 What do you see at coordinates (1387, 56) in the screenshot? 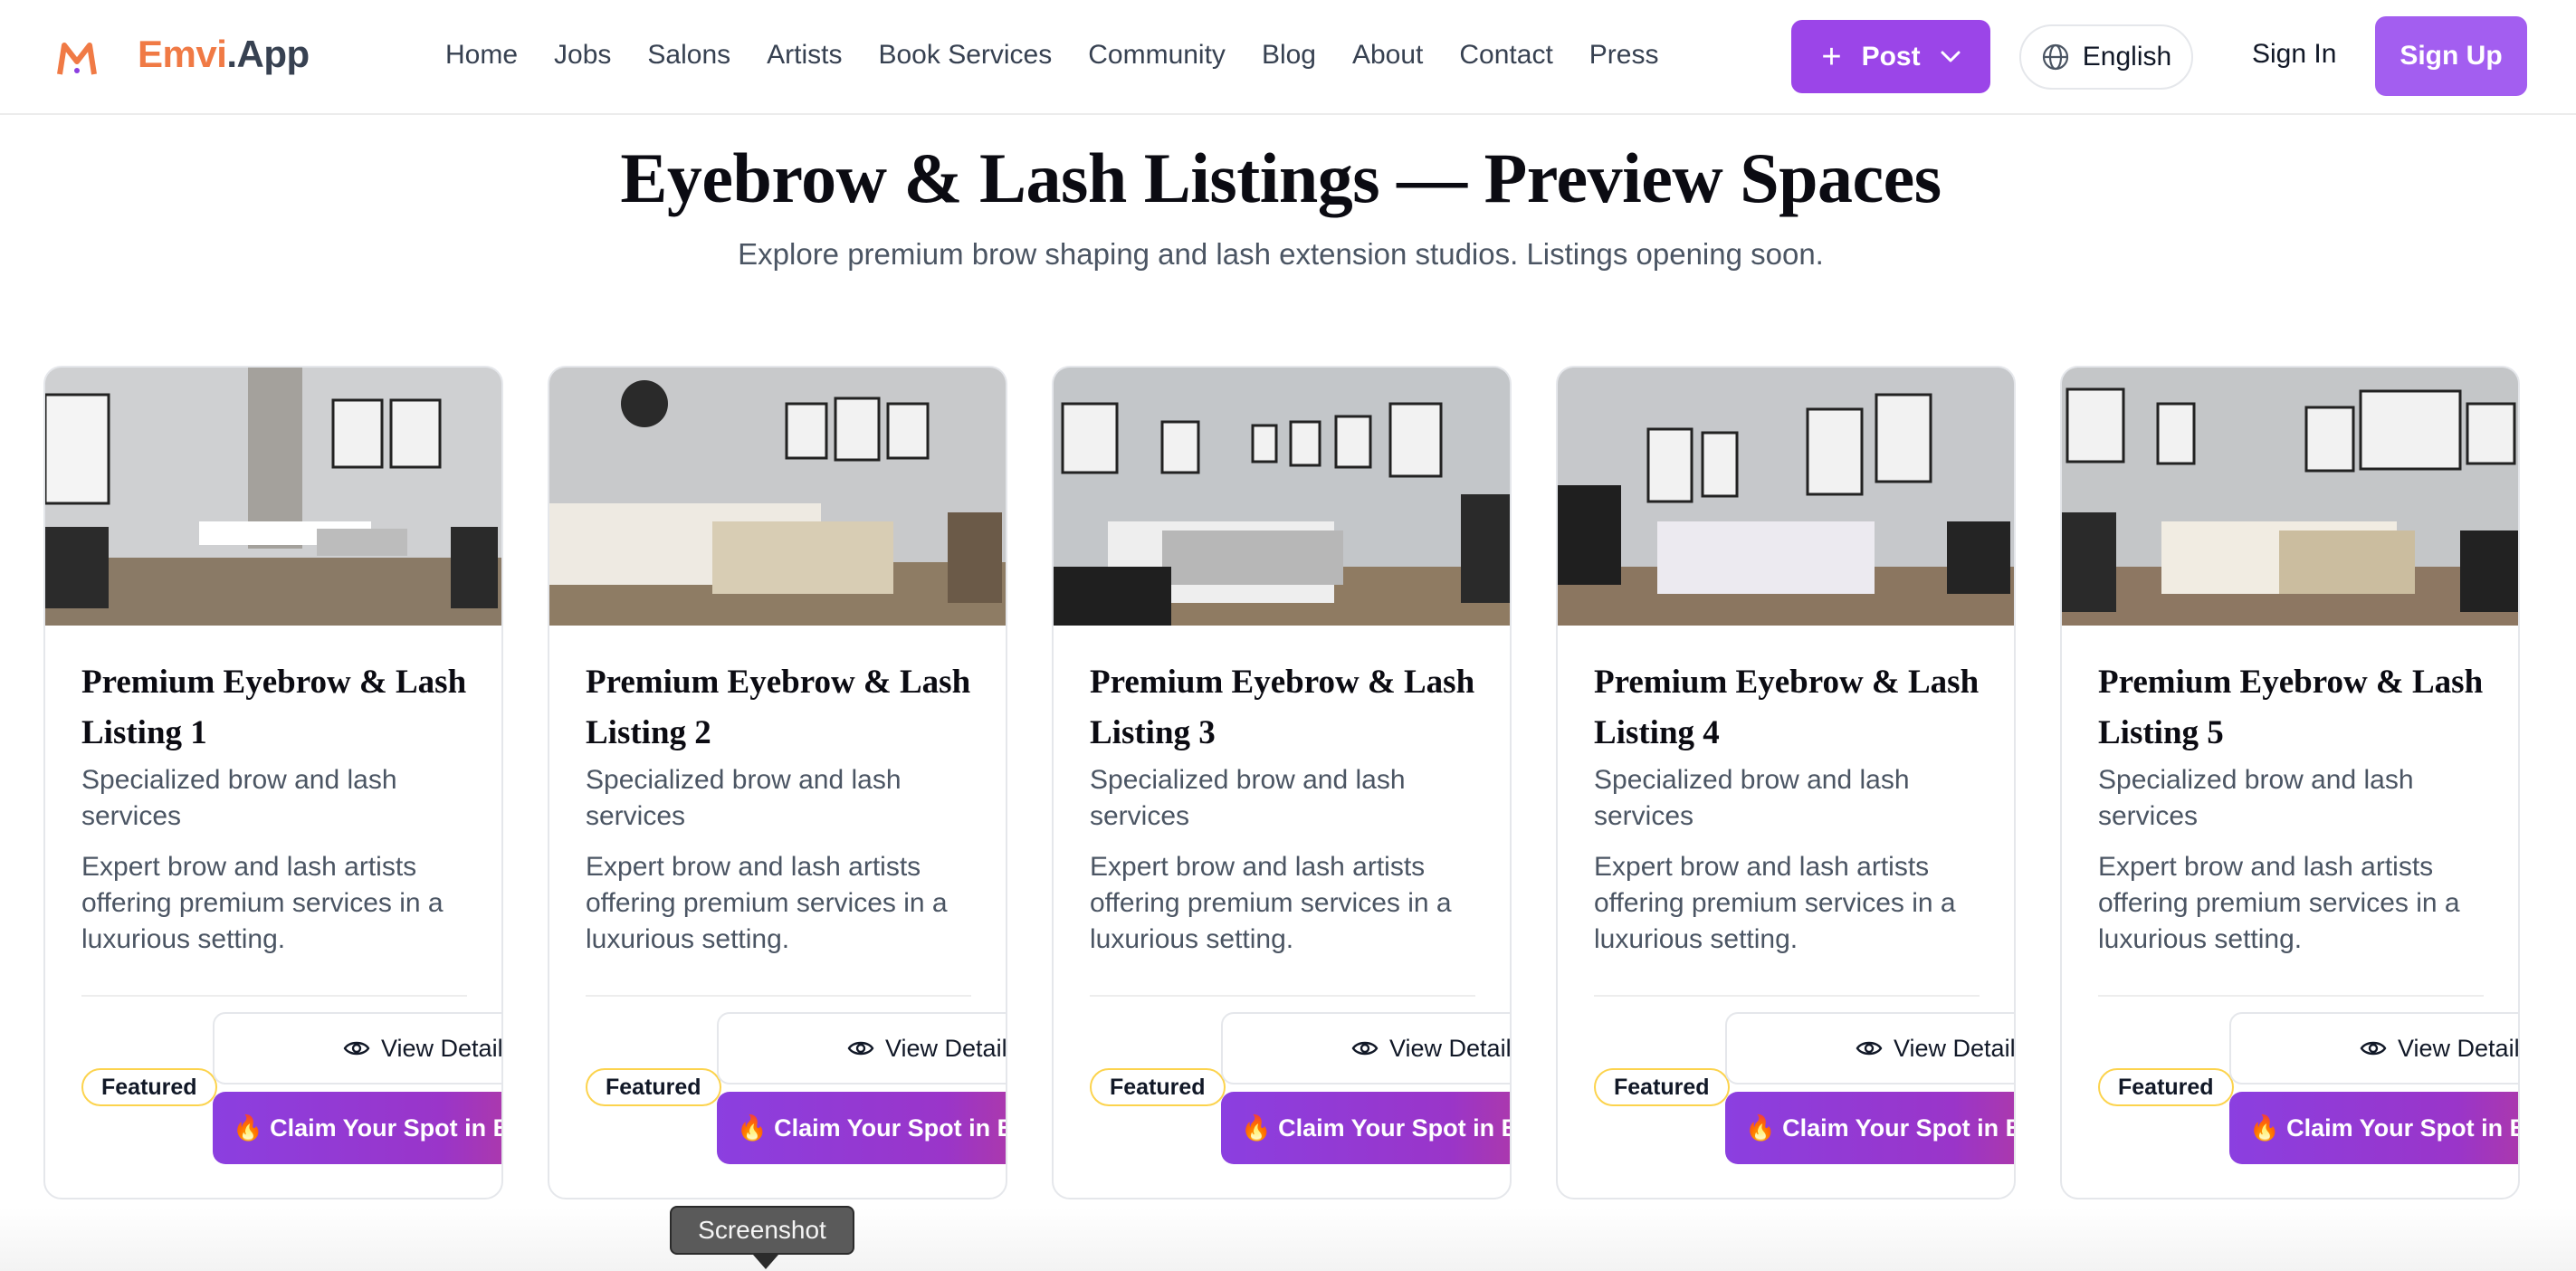
I see `nav-link-about: About` at bounding box center [1387, 56].